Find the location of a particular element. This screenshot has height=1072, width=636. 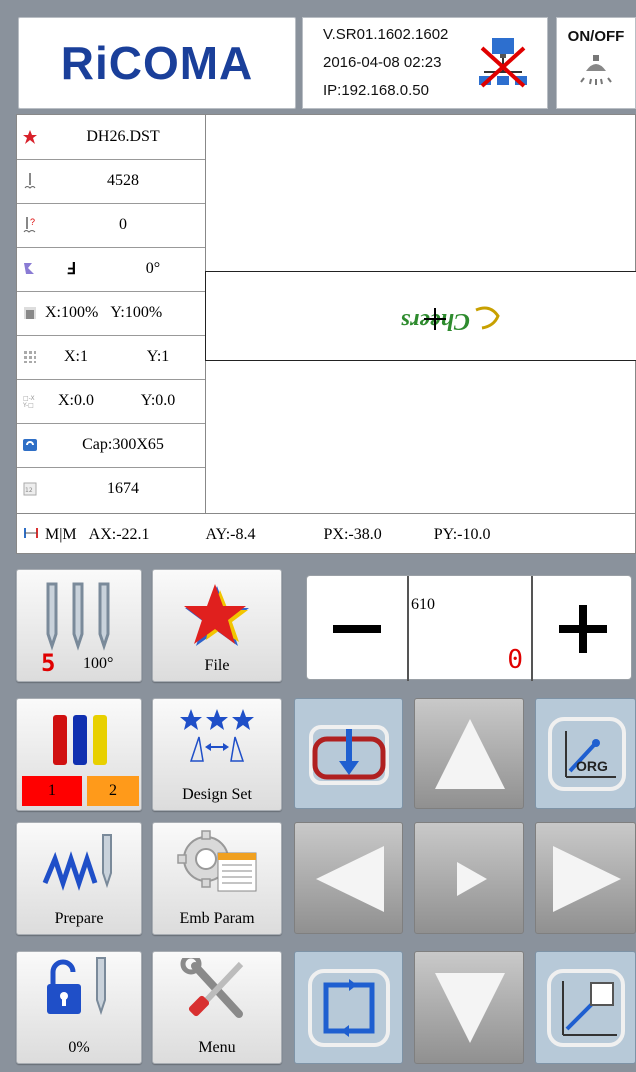

move-right-button is located at coordinates (585, 878).